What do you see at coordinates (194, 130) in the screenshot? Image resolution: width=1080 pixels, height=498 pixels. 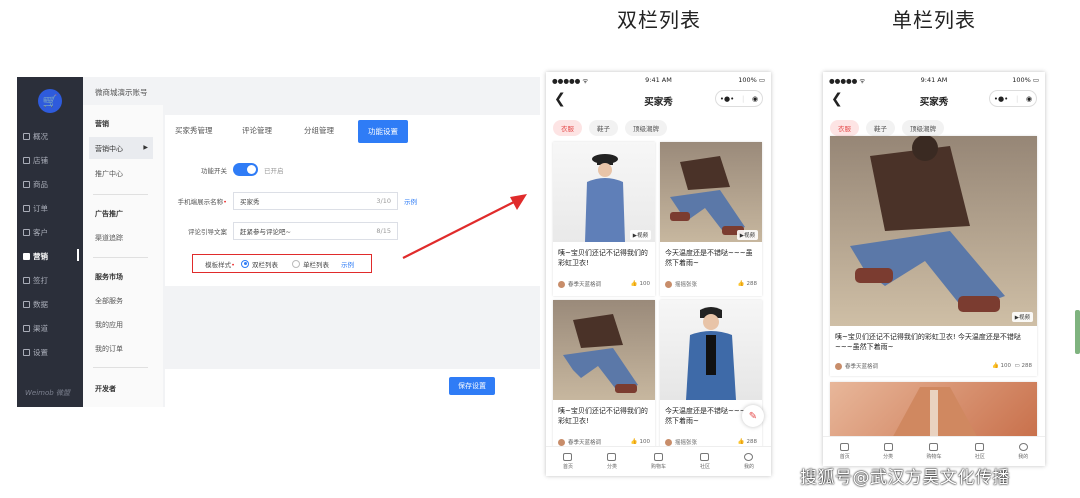 I see `tab-buyer-show-manage: 买家秀管理` at bounding box center [194, 130].